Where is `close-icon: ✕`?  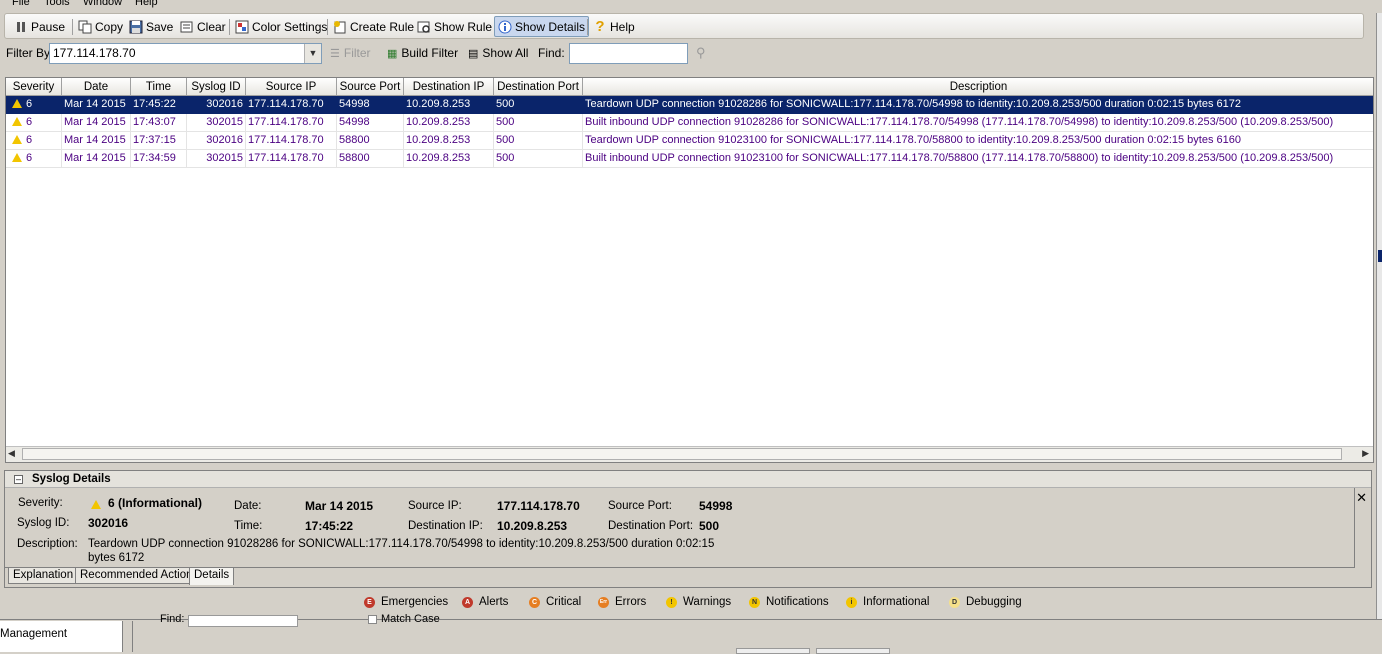
close-icon: ✕ is located at coordinates (1361, 498).